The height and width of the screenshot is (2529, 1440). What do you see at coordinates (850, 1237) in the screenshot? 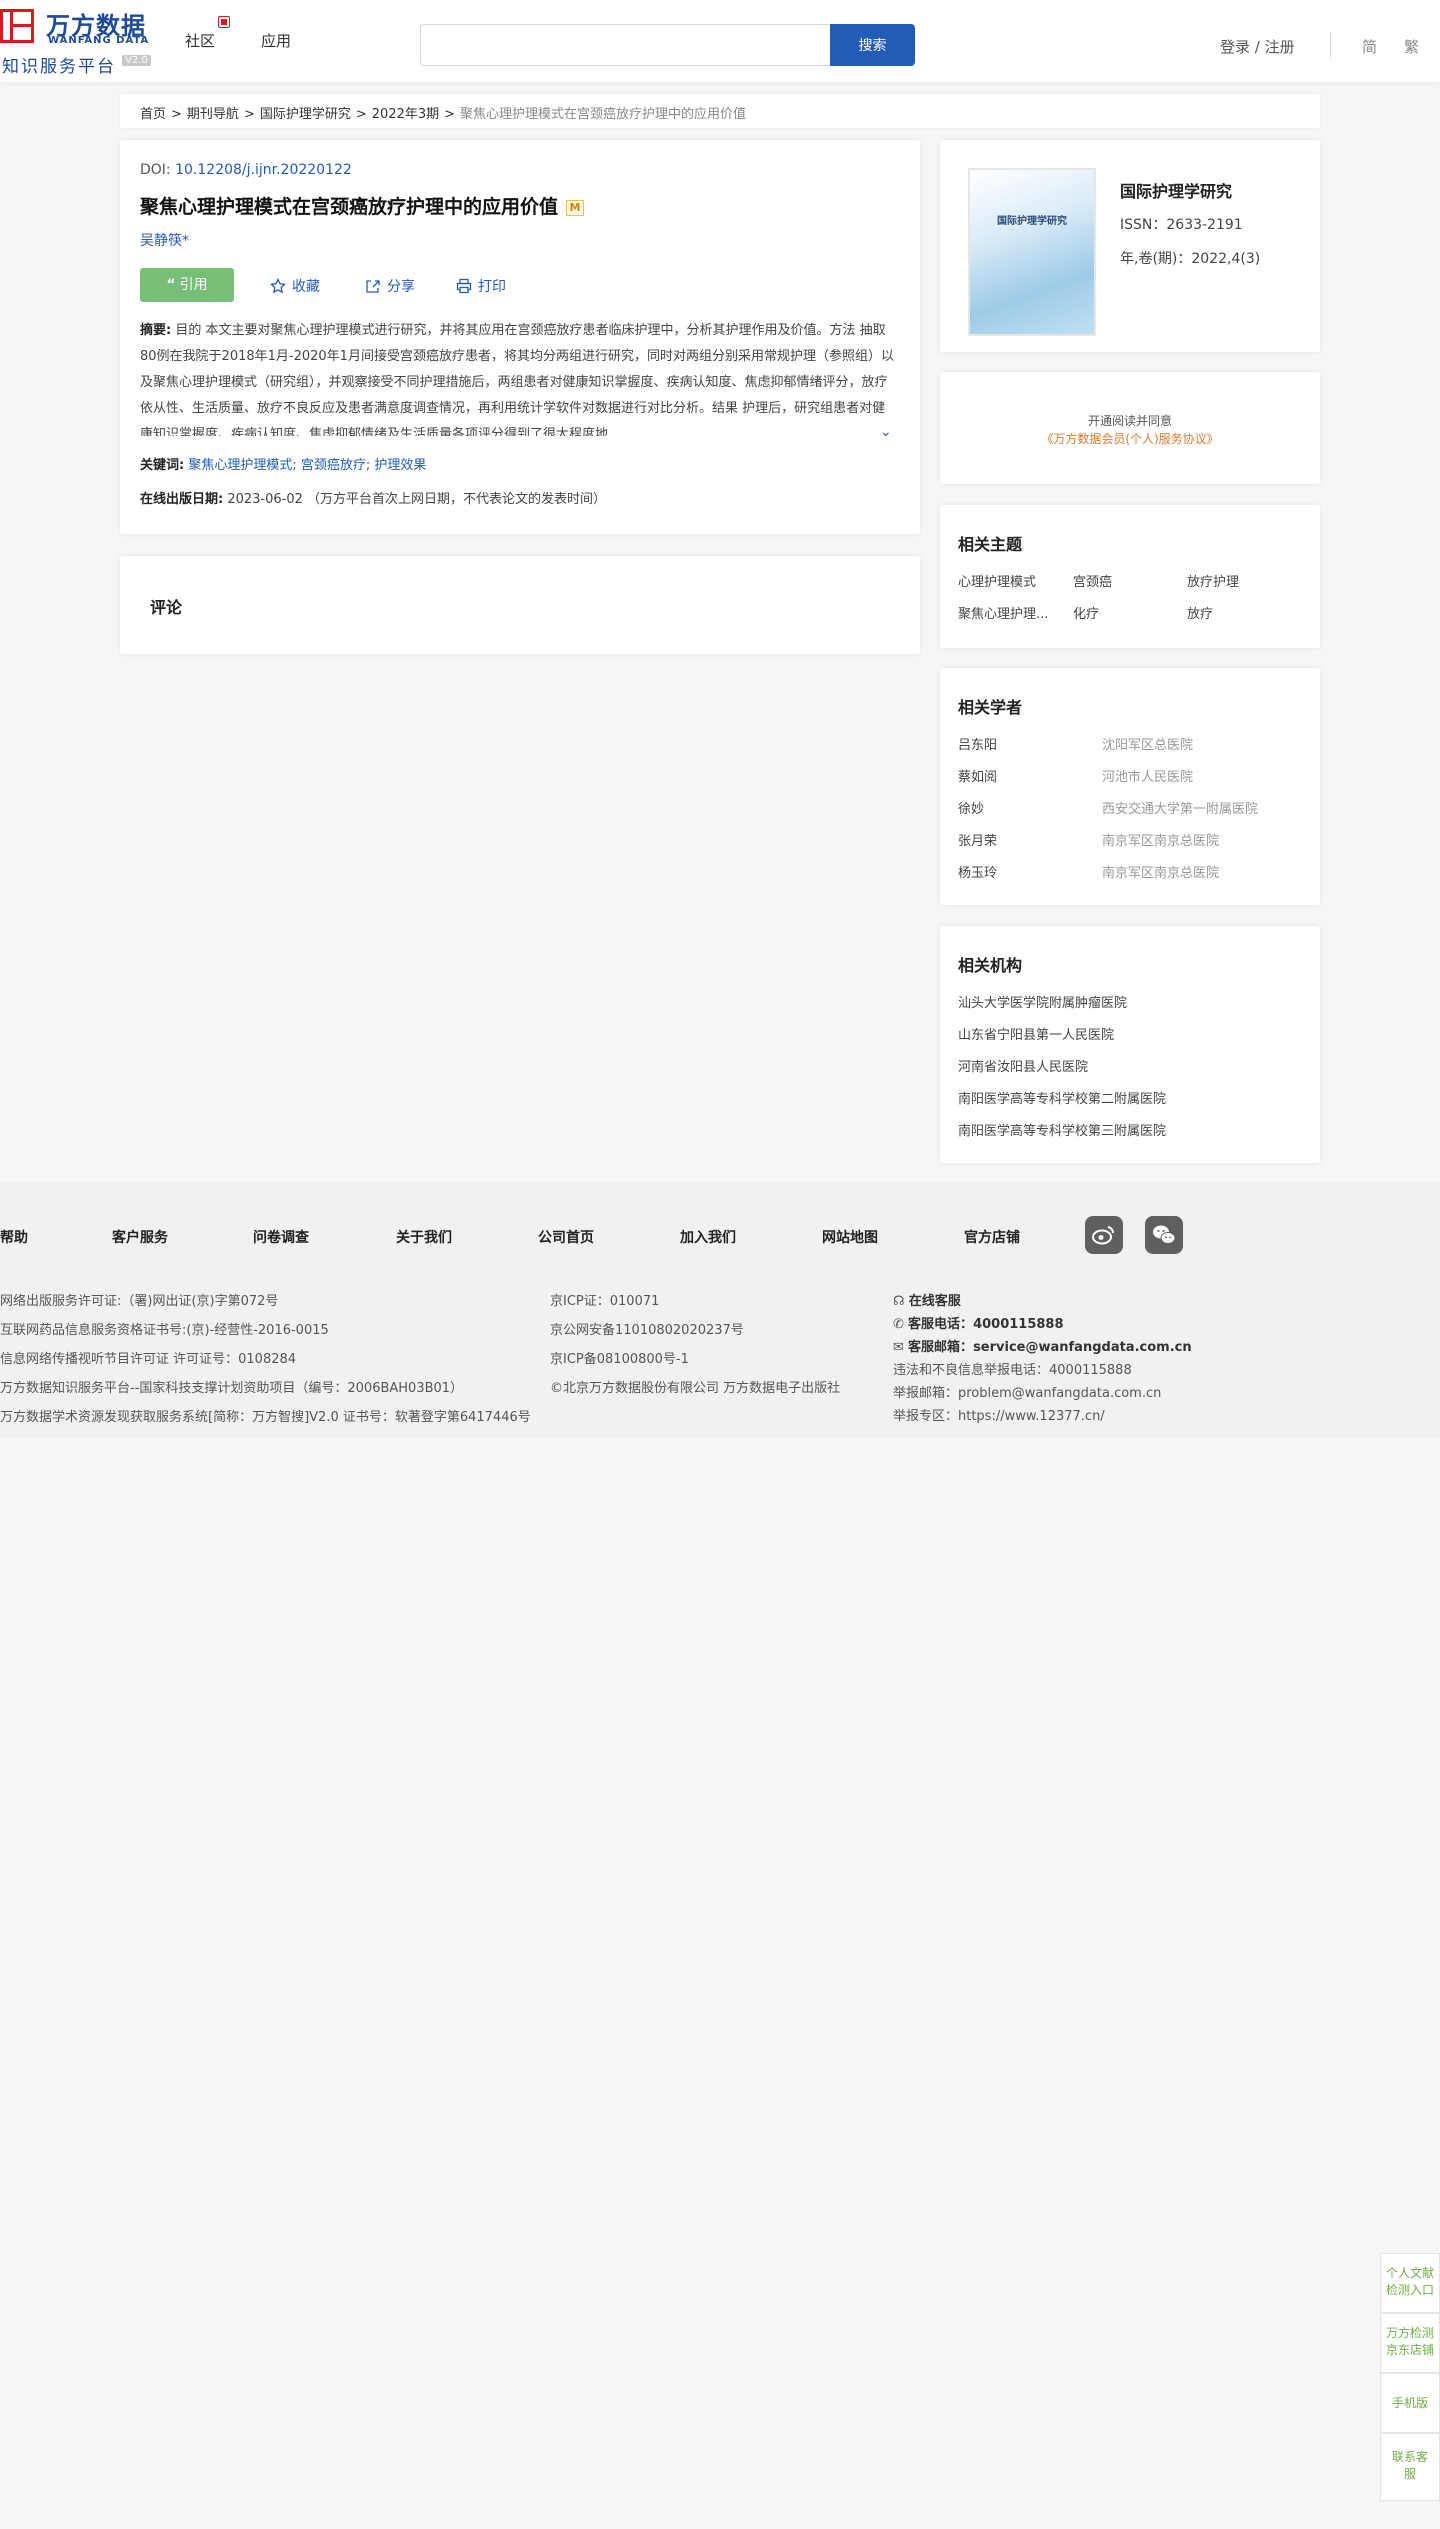
I see `footer-link-sitemap: 网站地图` at bounding box center [850, 1237].